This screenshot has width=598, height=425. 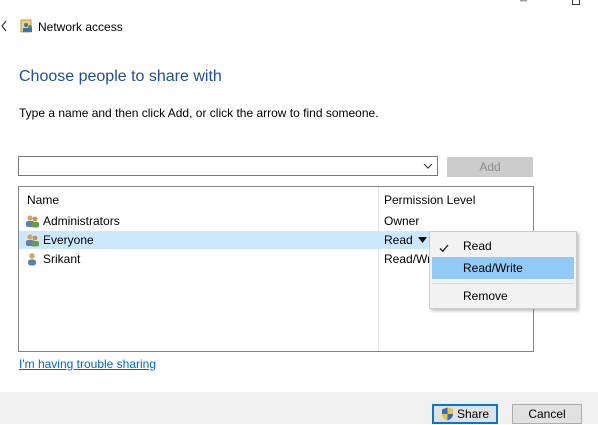 I want to click on back-arrow-icon, so click(x=4, y=26).